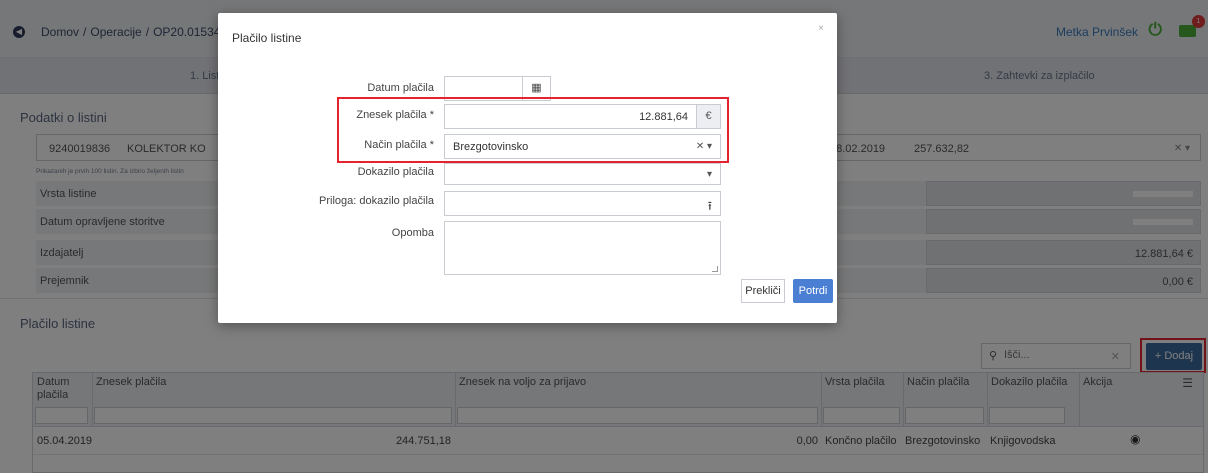 Image resolution: width=1208 pixels, height=473 pixels. Describe the element at coordinates (821, 28) in the screenshot. I see `close-icon: ×` at that location.